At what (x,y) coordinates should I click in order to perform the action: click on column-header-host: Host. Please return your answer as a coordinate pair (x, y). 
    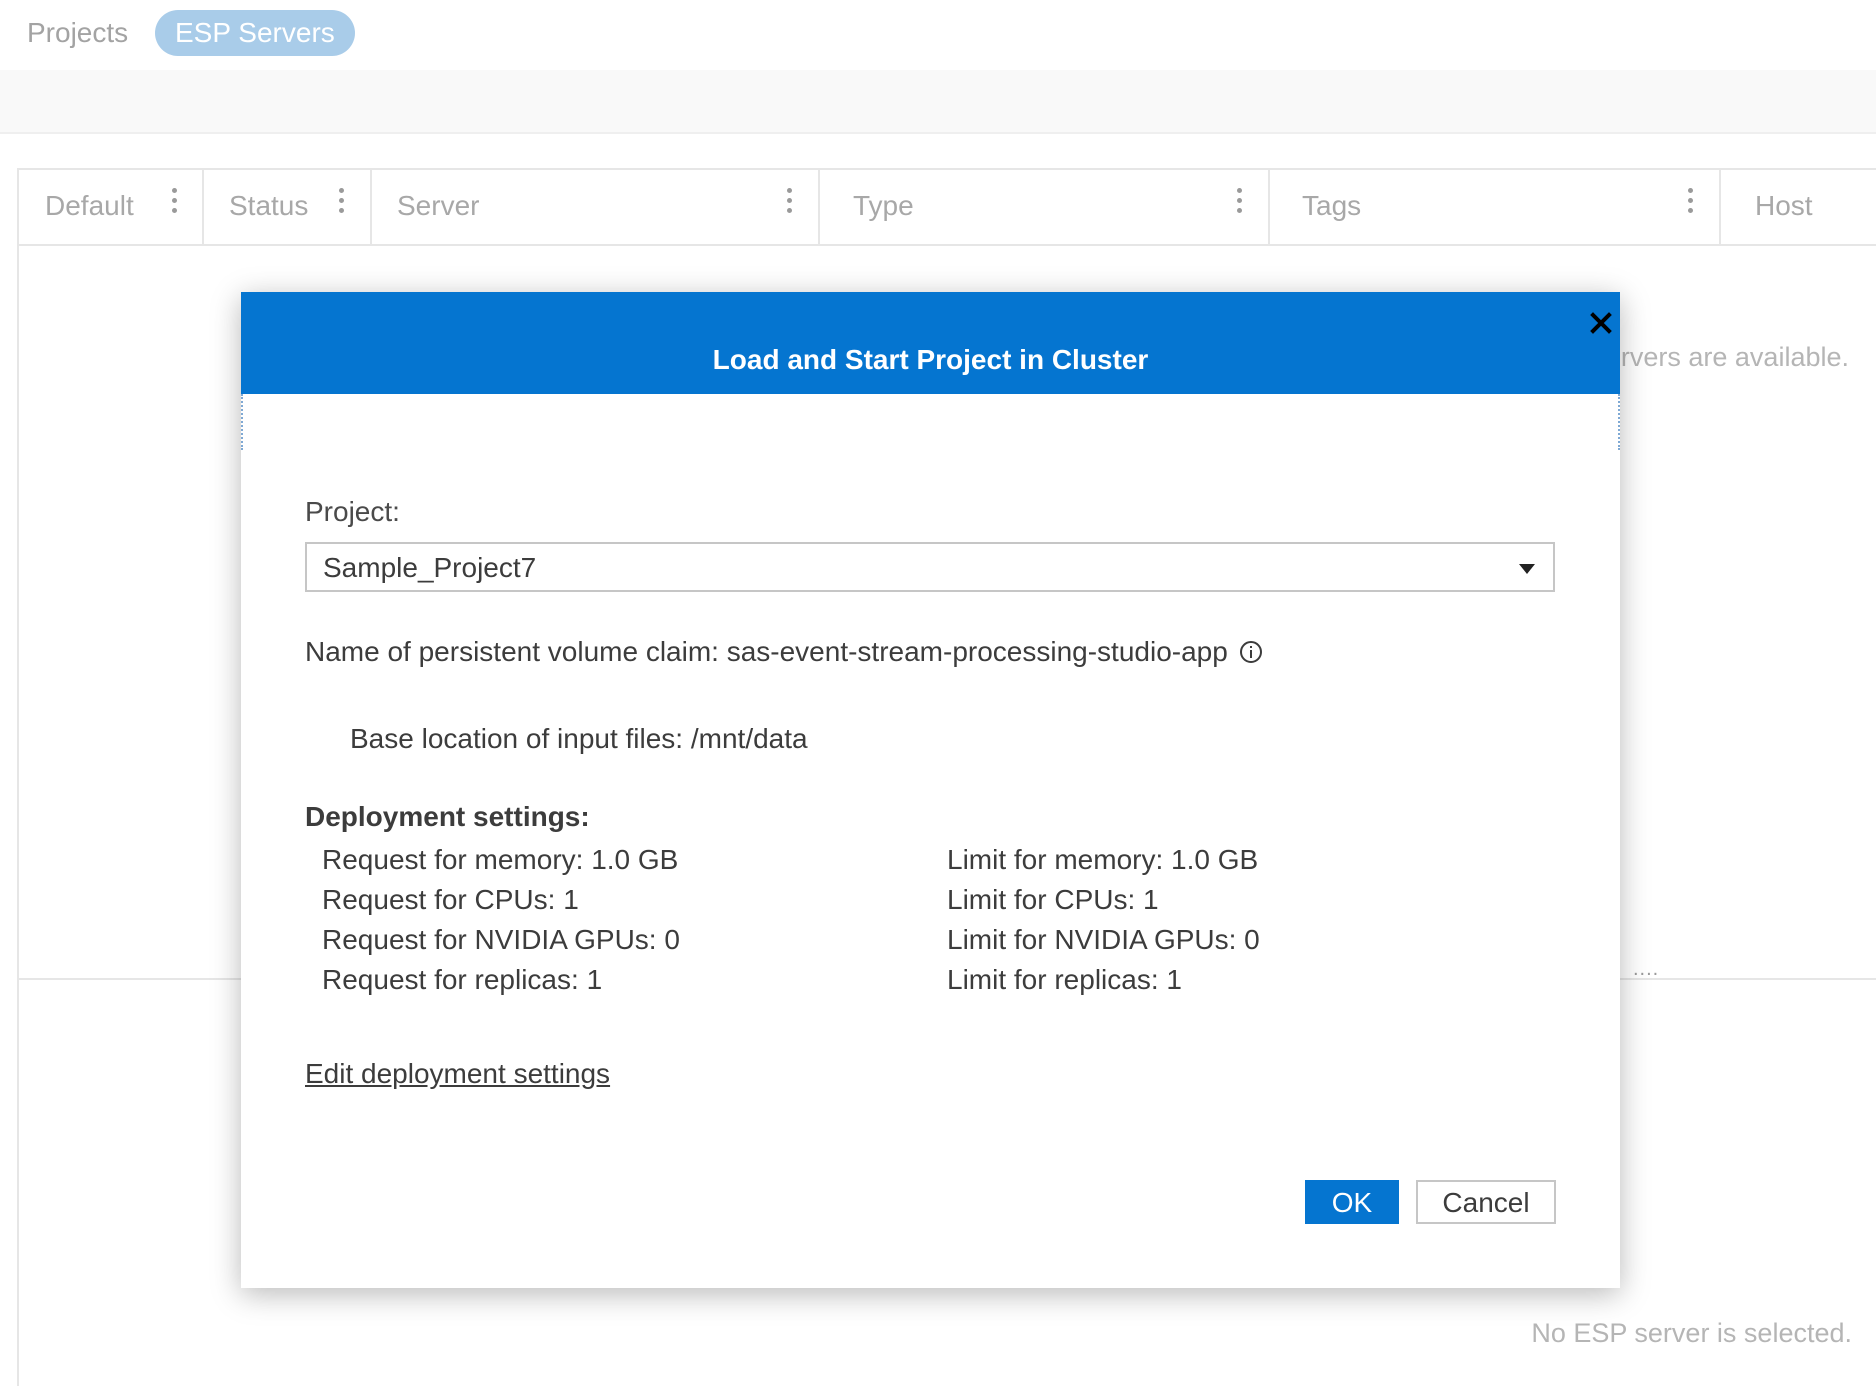
    Looking at the image, I should click on (1798, 207).